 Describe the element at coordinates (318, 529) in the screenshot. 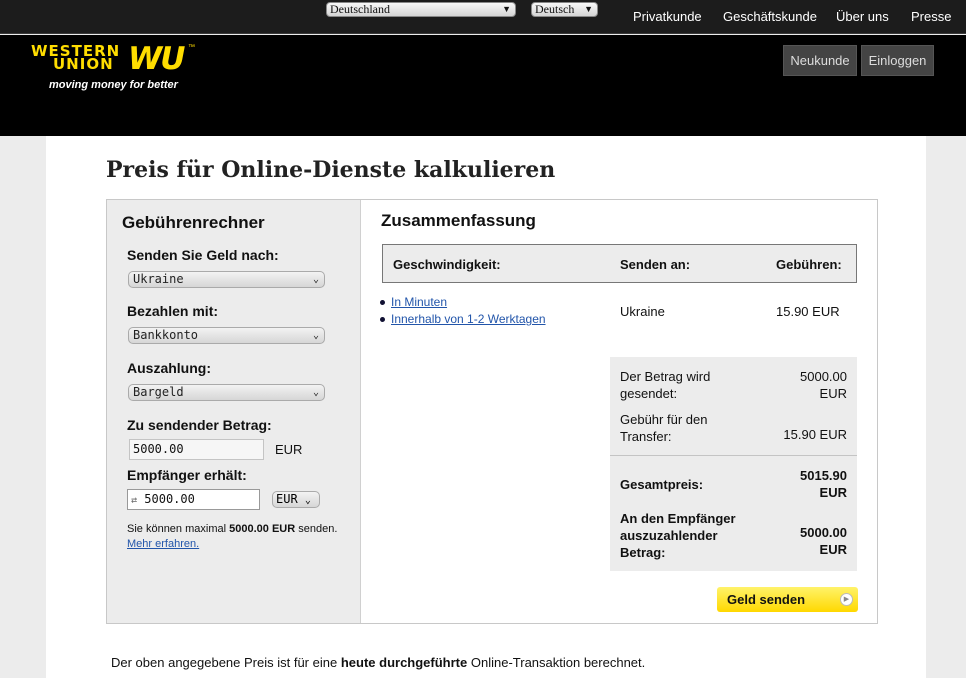

I see `limit-note-suffix: senden.` at that location.